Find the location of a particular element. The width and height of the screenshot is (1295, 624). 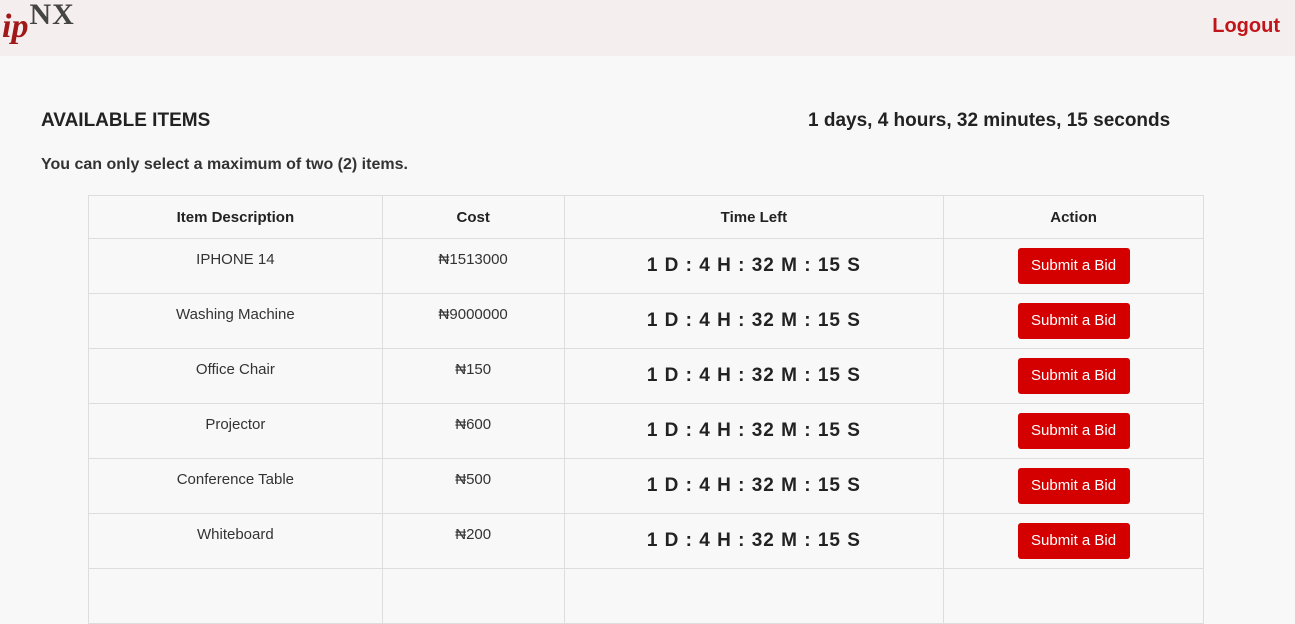

table-header-row: Item Description Cost Time Left Action is located at coordinates (646, 217).